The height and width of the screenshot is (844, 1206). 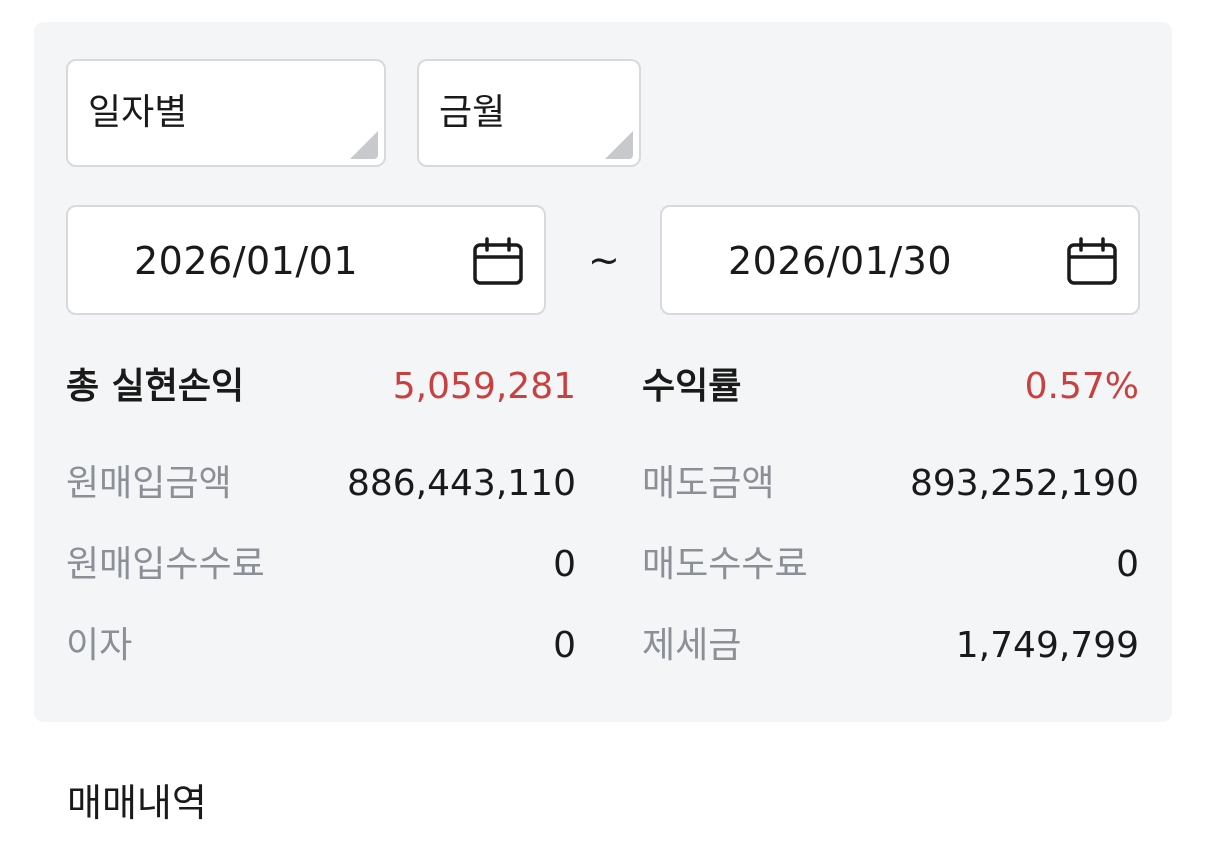 I want to click on sell-fee-label: 매도수수료, so click(x=725, y=564).